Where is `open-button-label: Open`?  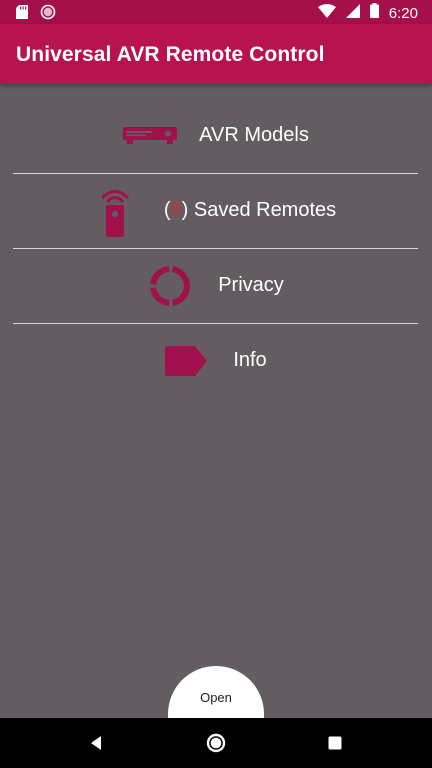
open-button-label: Open is located at coordinates (216, 697).